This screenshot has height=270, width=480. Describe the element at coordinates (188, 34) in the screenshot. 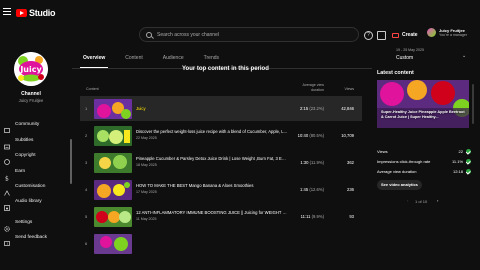

I see `search-placeholder: Search across your channel` at that location.